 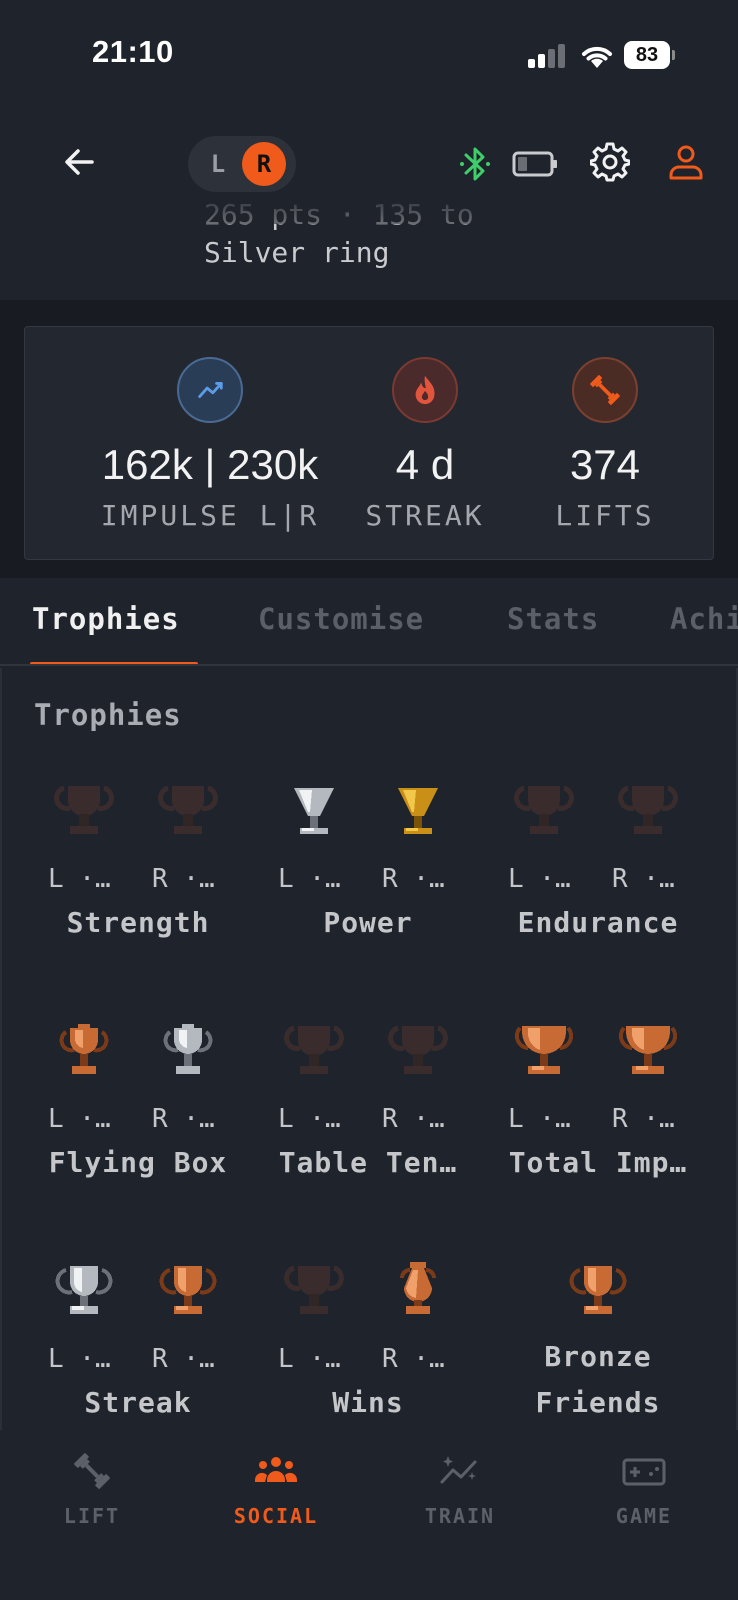 I want to click on nav-lift: LIFT, so click(x=92, y=1493).